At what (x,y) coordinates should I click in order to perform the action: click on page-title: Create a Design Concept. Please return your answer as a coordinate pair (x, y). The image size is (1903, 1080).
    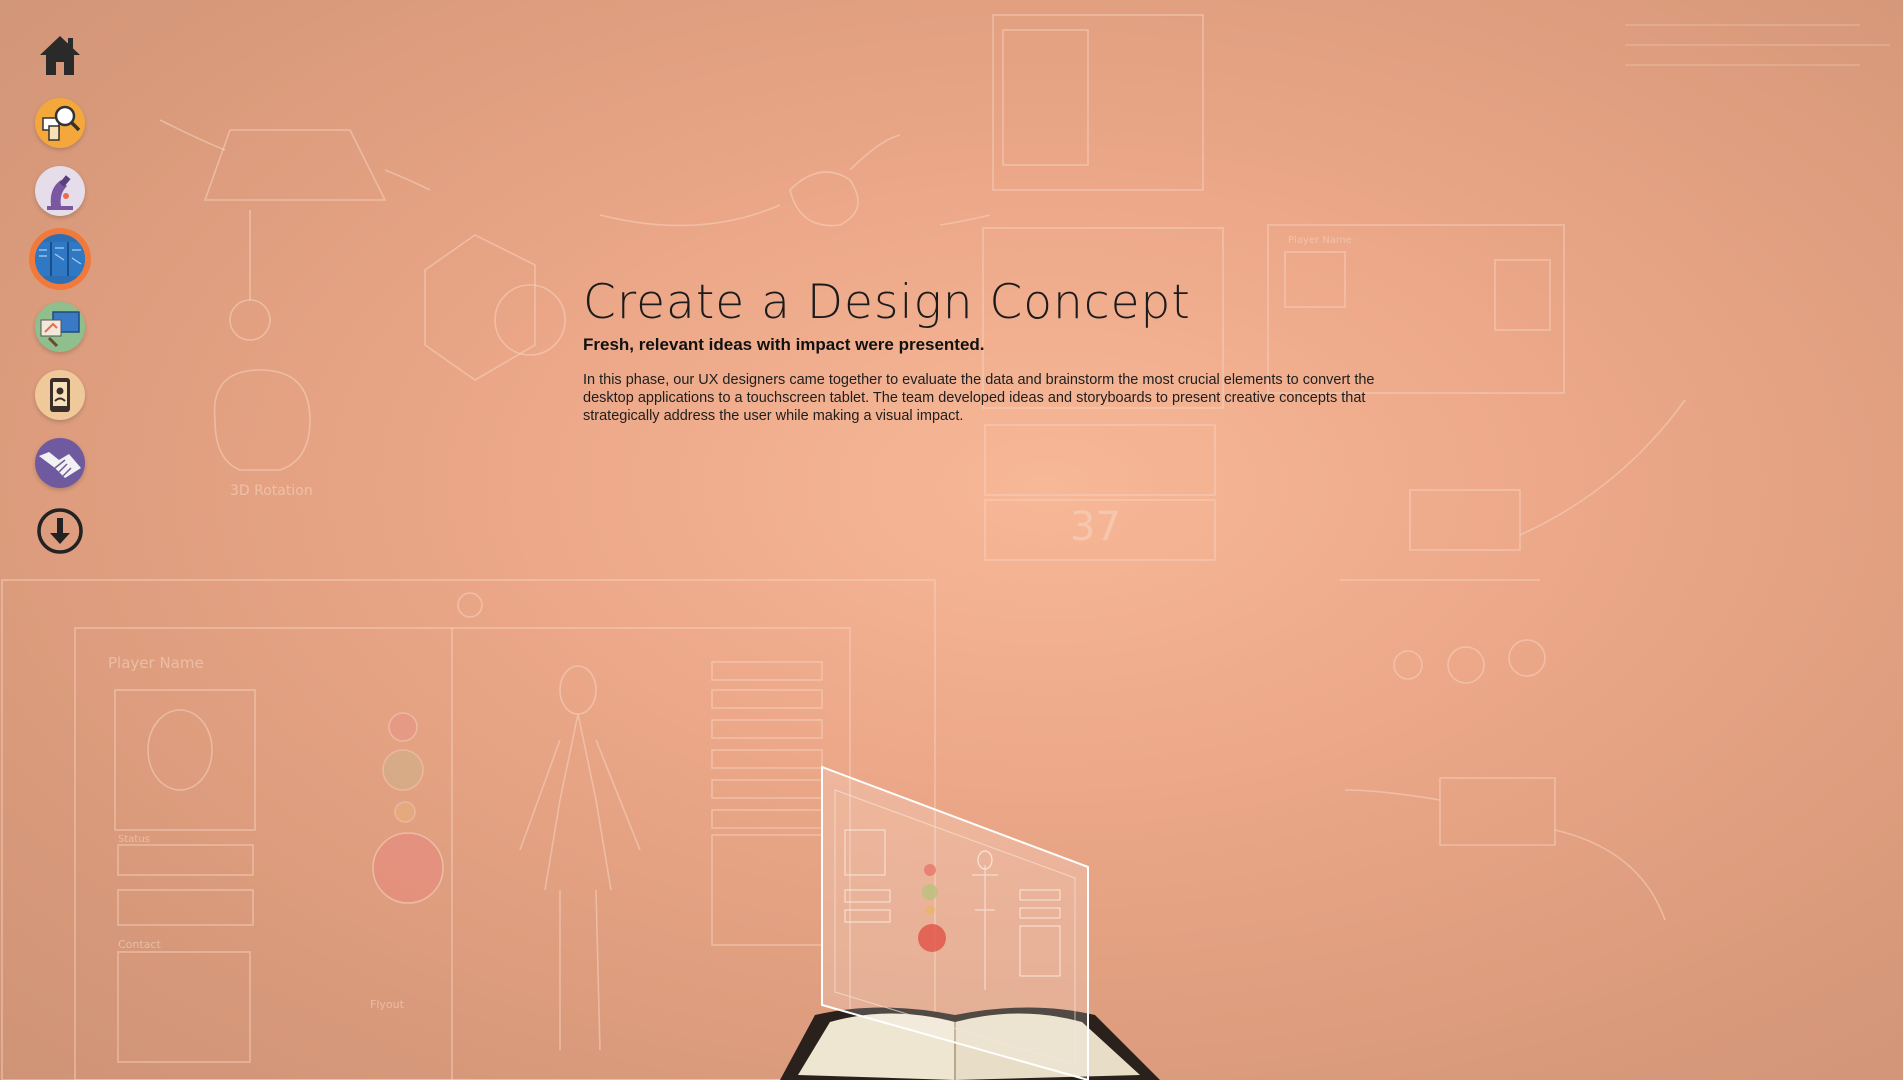
    Looking at the image, I should click on (887, 302).